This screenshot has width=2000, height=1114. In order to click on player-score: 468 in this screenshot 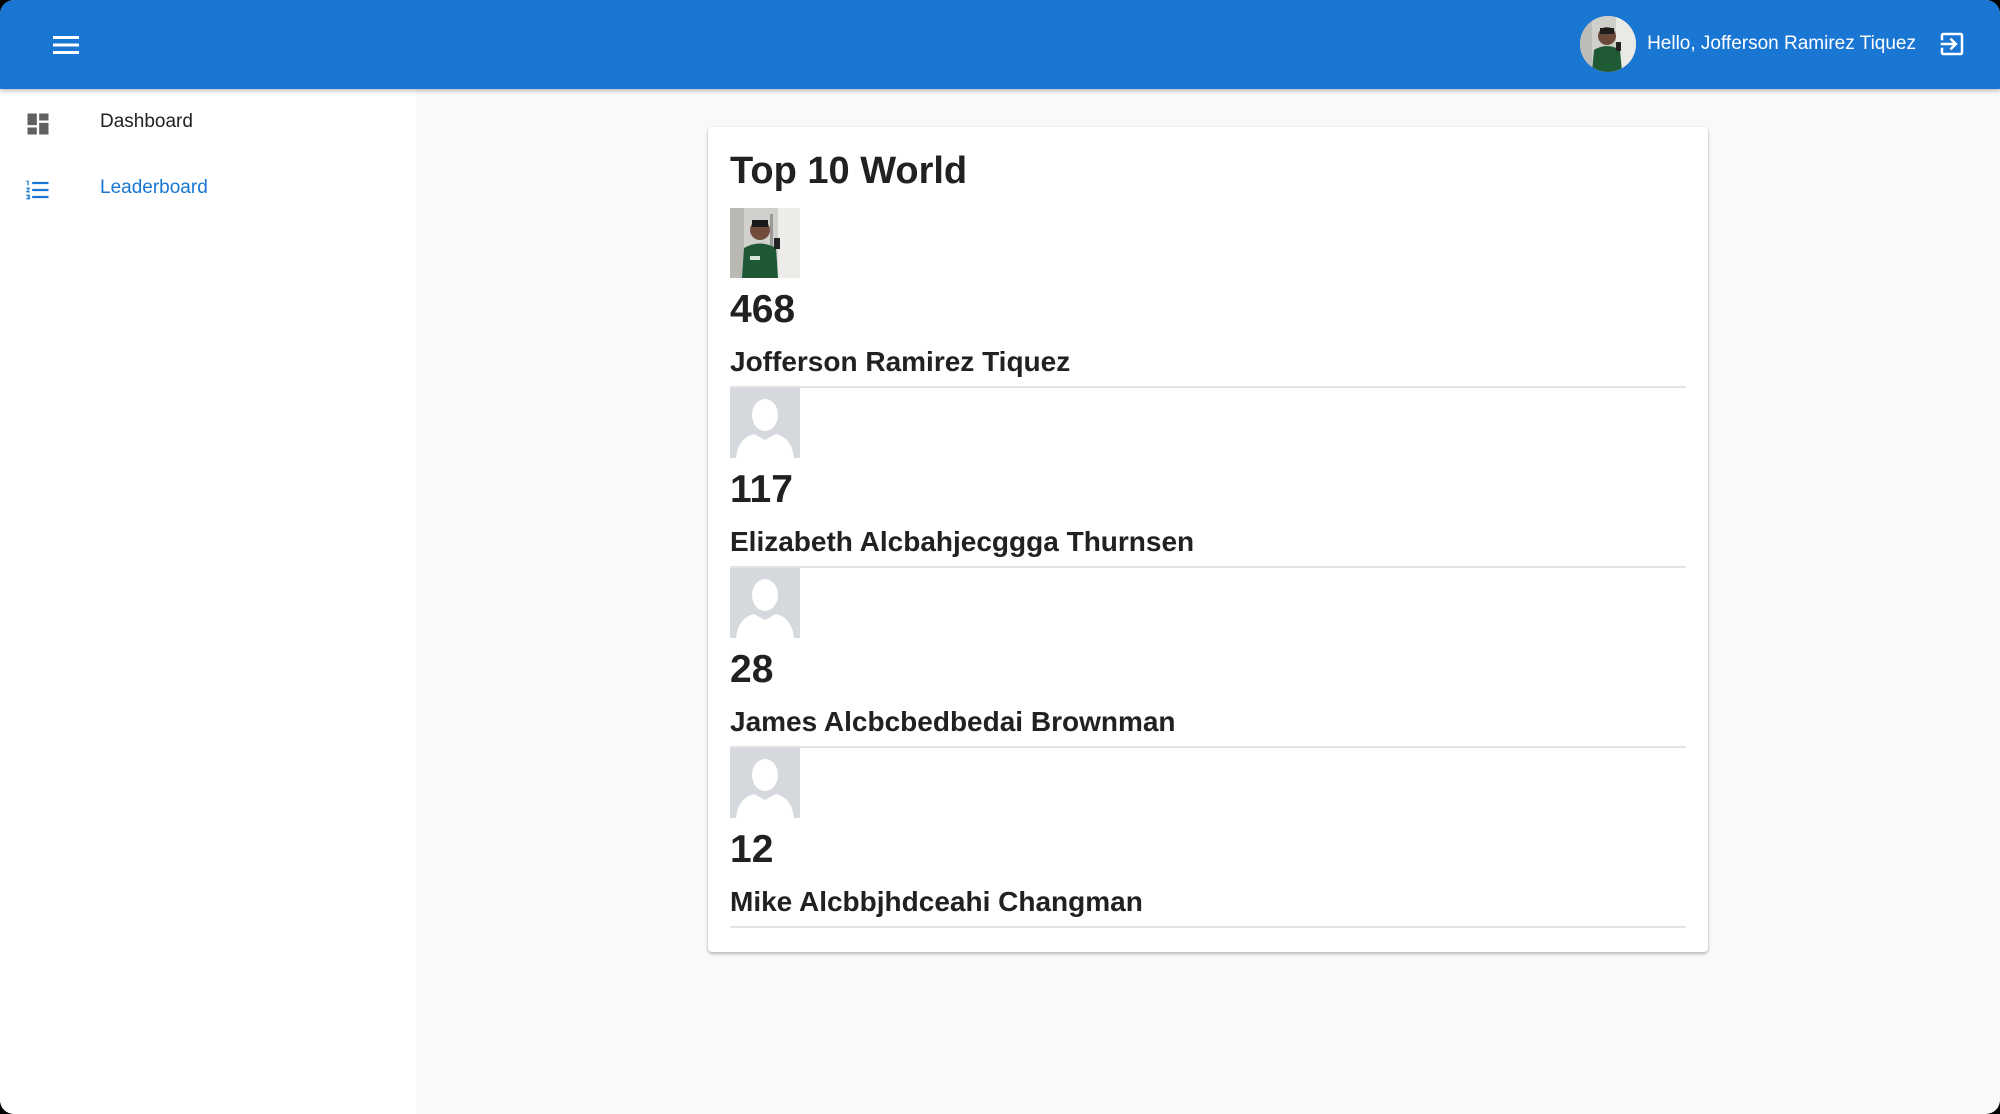, I will do `click(763, 309)`.